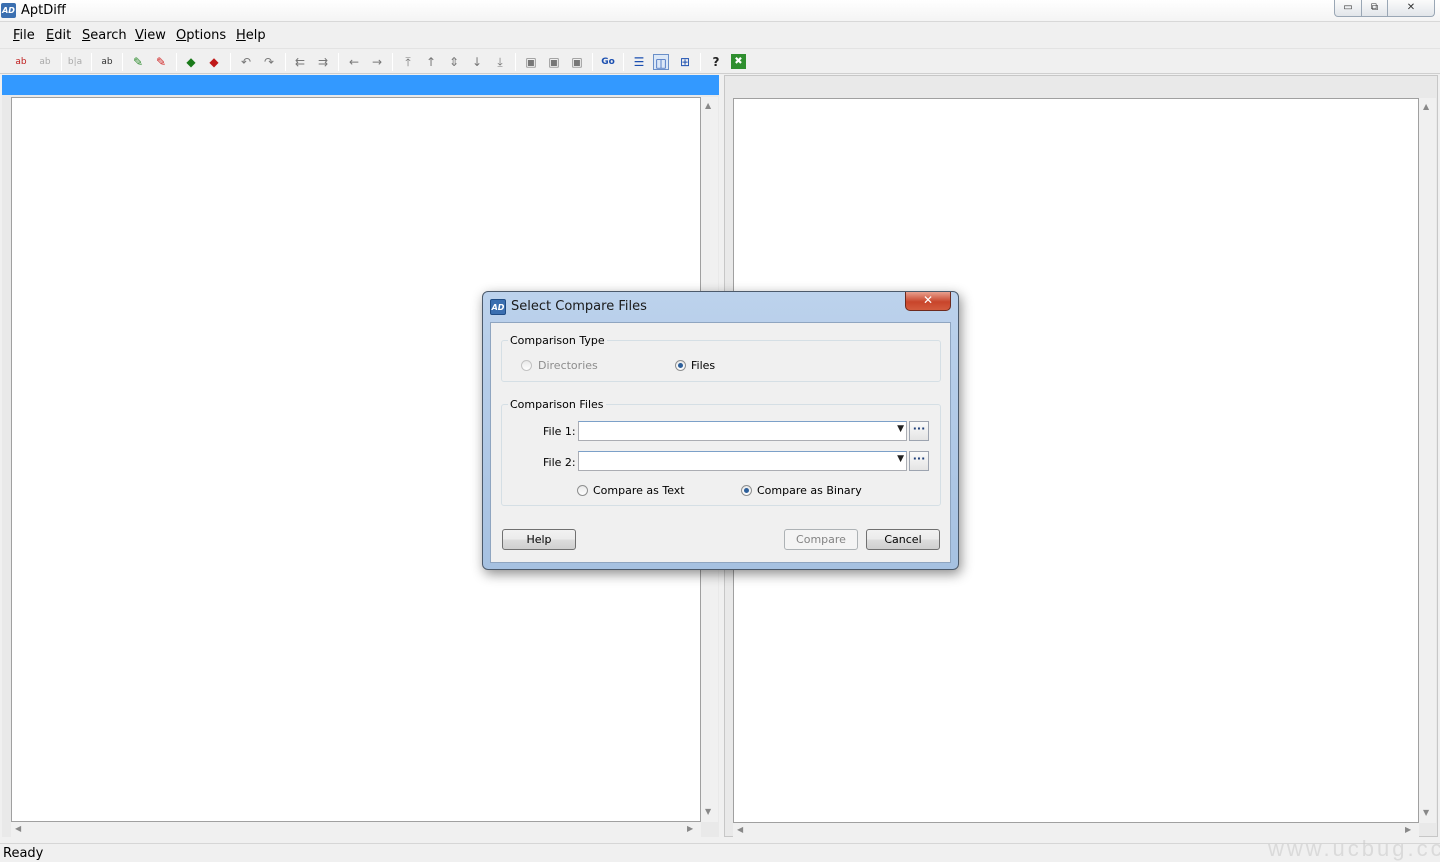 The height and width of the screenshot is (862, 1440). I want to click on menu-view: View, so click(150, 35).